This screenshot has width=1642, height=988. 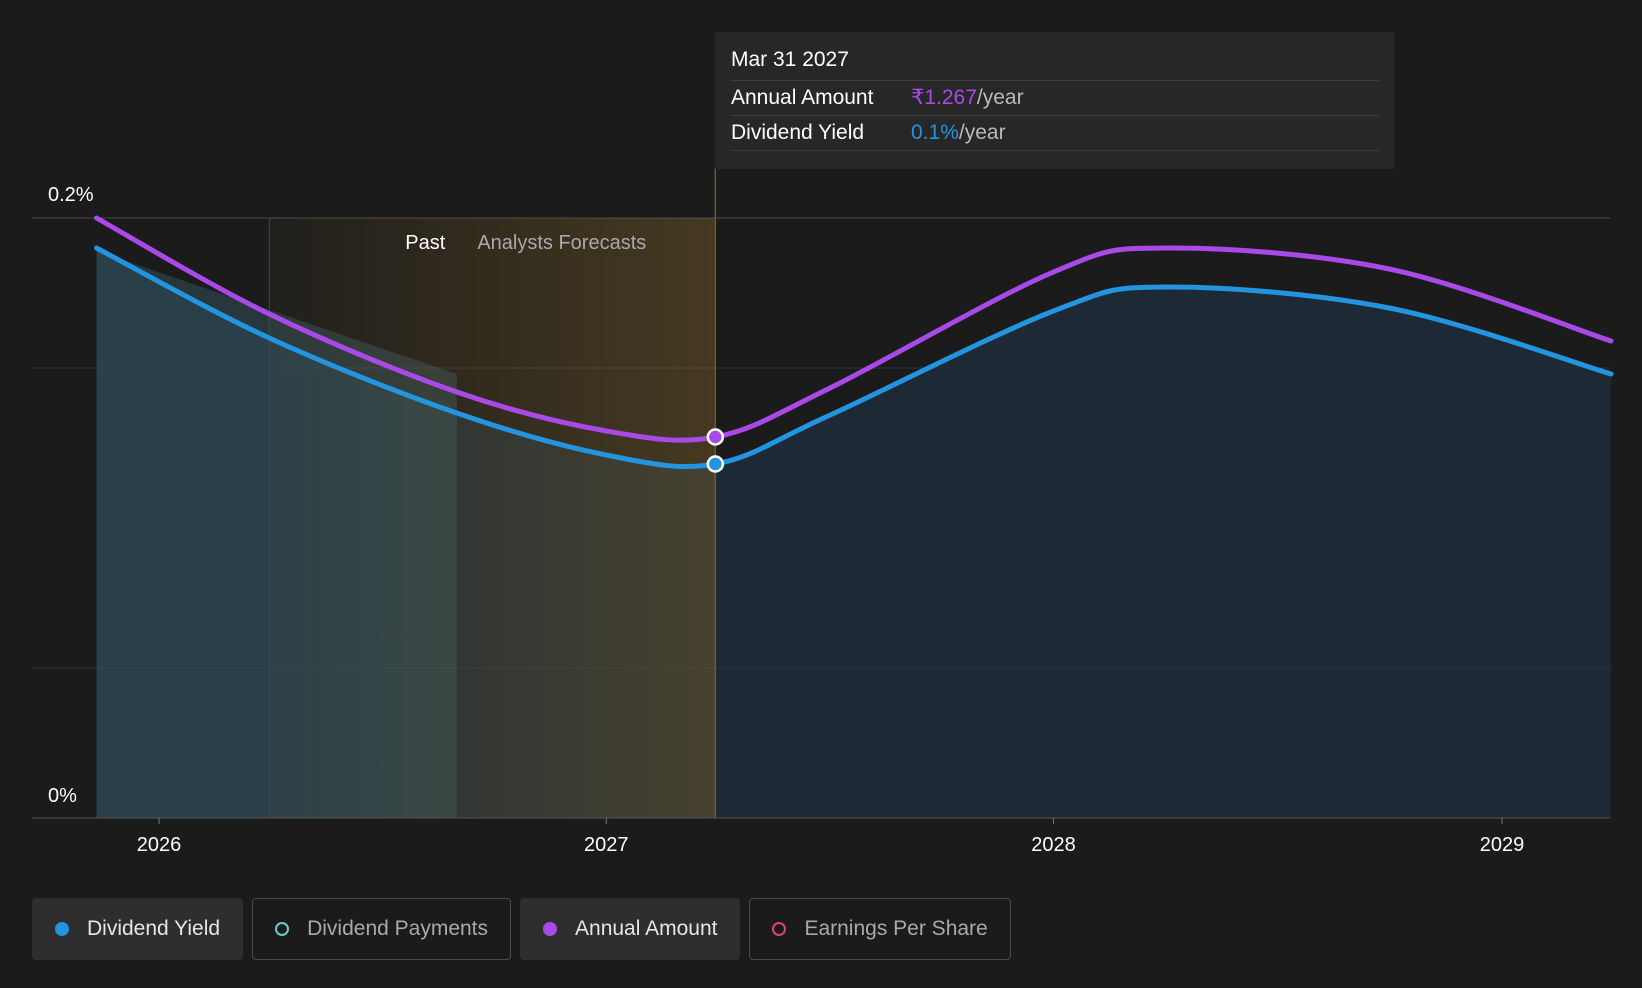 What do you see at coordinates (398, 928) in the screenshot?
I see `legend-label: Dividend Payments` at bounding box center [398, 928].